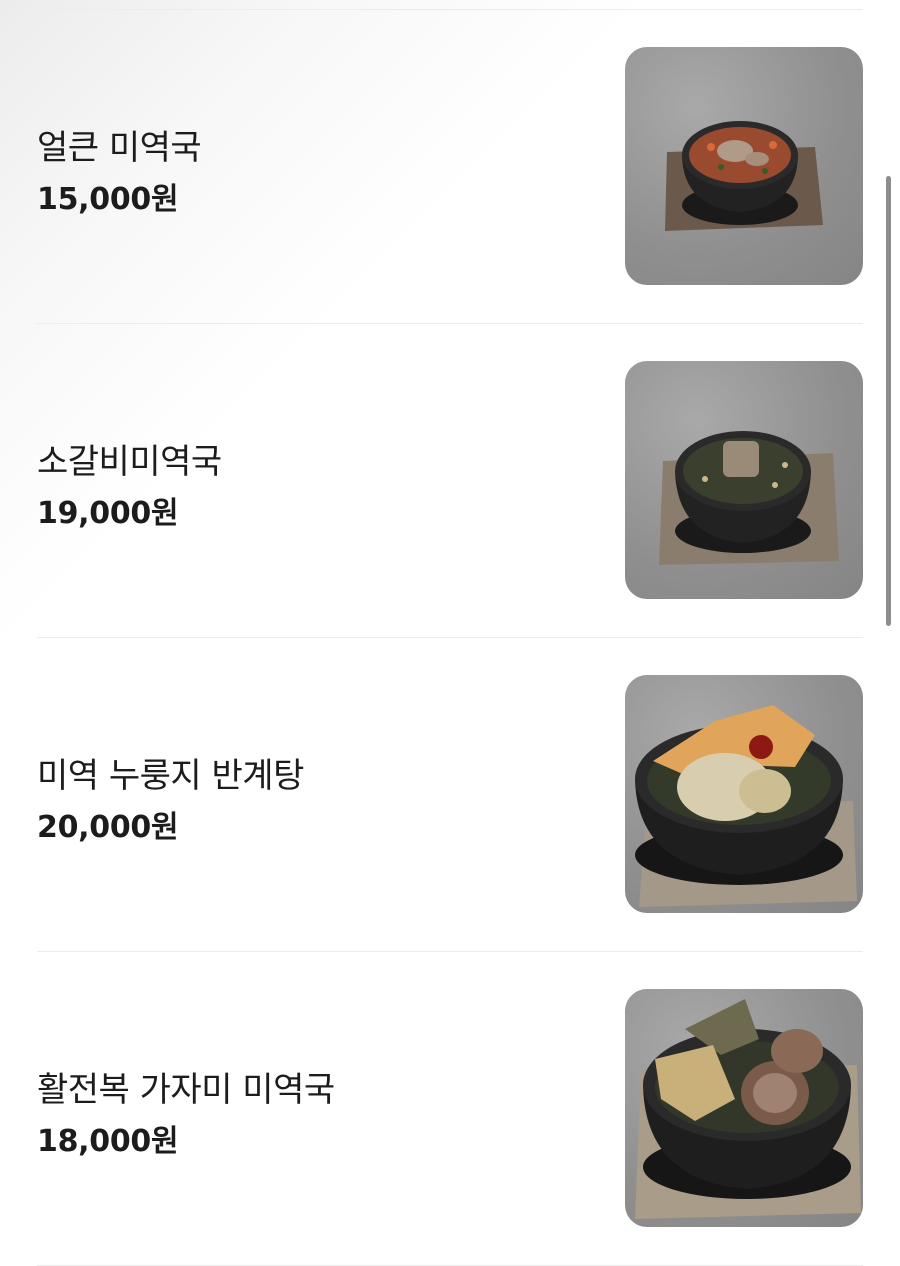  I want to click on beef-rib-seaweed-soup-photo, so click(744, 480).